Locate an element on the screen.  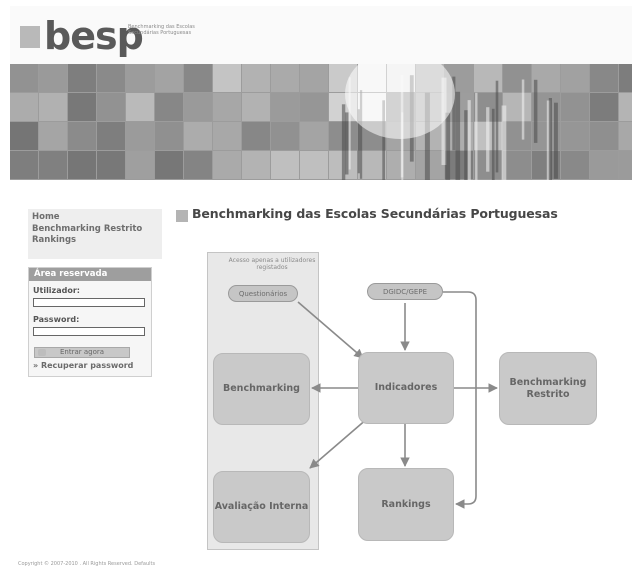
node-dgidc: DGIDC/GEPE is located at coordinates (405, 291).